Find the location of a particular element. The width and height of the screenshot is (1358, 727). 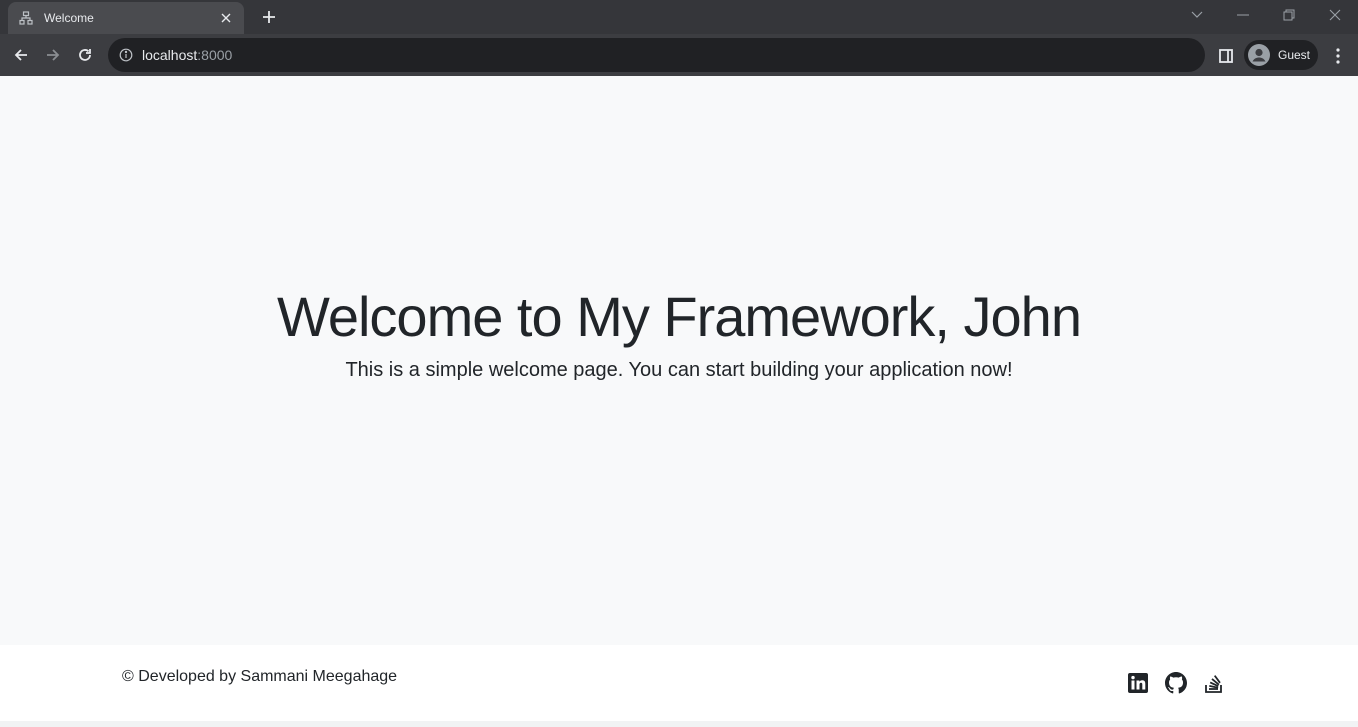

address-host: localhost is located at coordinates (170, 55).